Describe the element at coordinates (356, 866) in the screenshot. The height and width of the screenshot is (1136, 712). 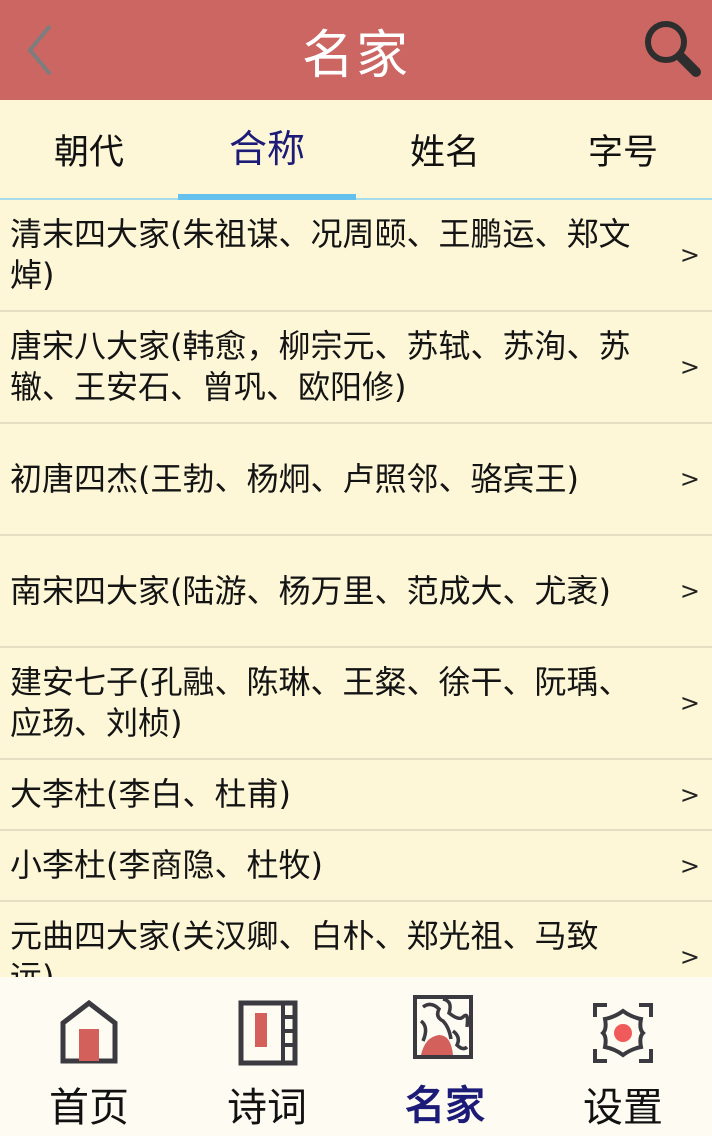
I see `list-item: 小李杜(李商隐、杜牧) >` at that location.